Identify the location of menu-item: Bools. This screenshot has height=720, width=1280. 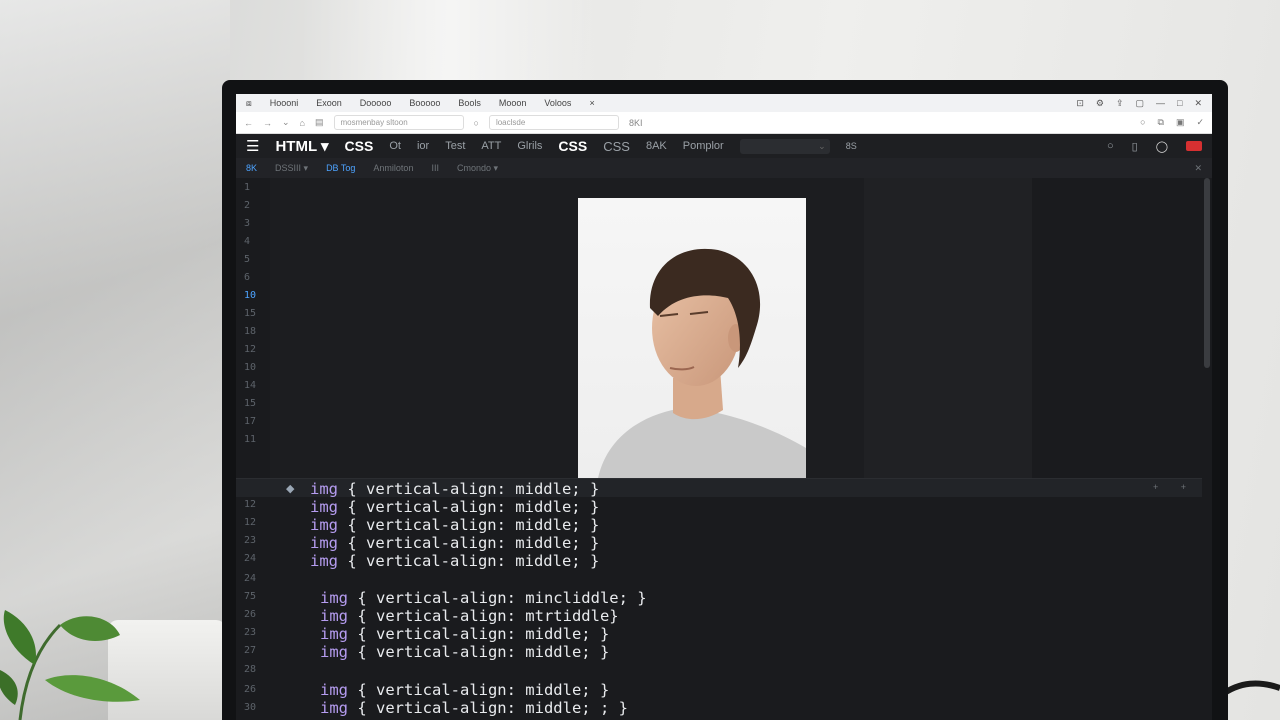
(469, 103).